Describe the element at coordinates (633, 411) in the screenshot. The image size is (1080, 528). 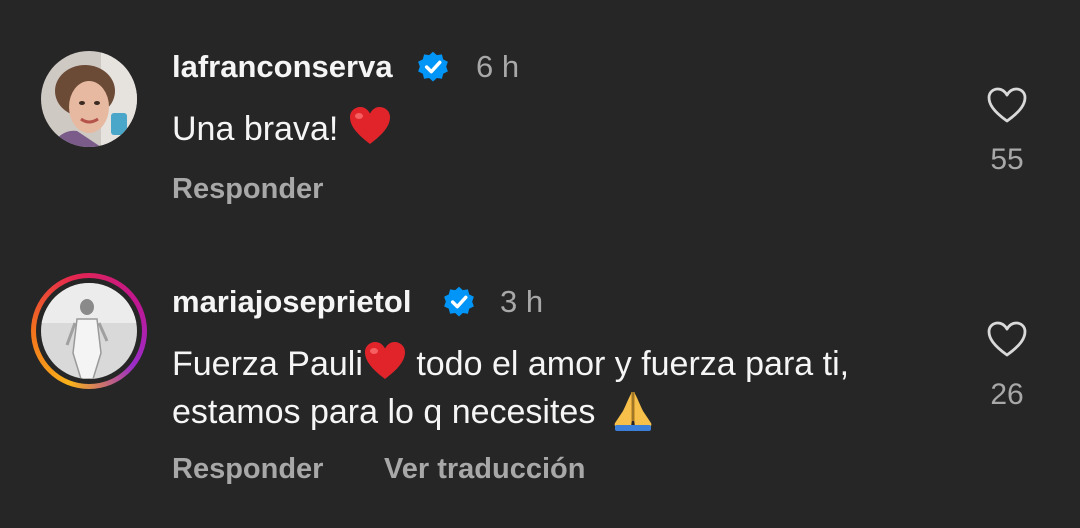
I see `folded-hands-emoji` at that location.